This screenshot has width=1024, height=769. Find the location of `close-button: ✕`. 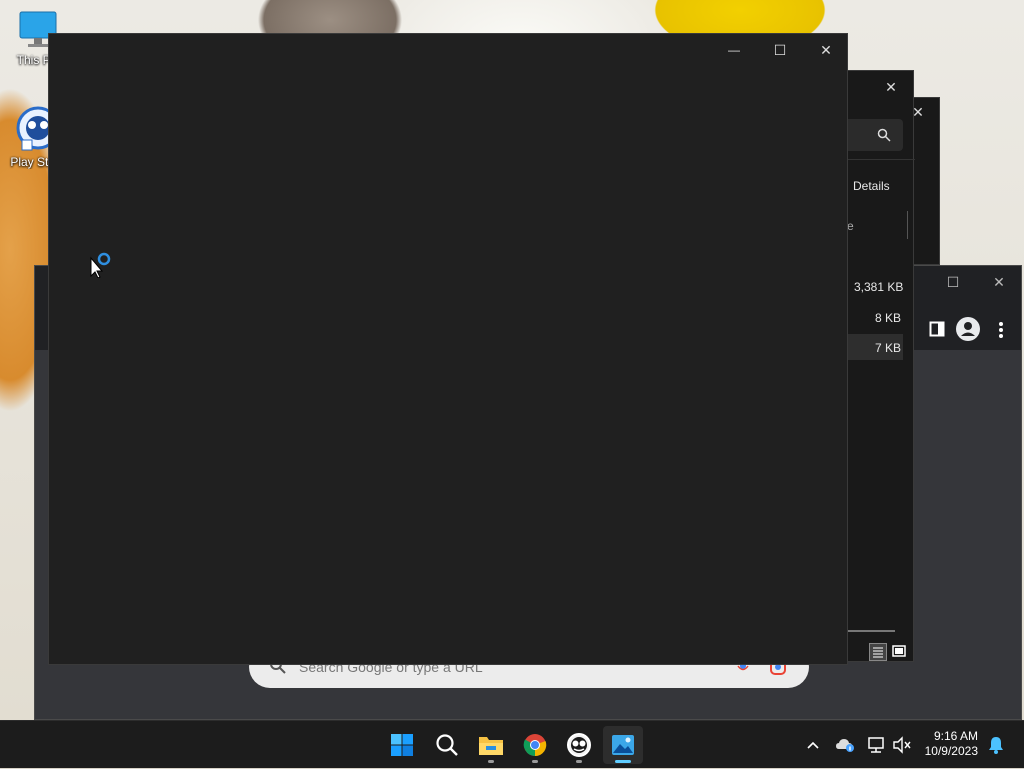

close-button: ✕ is located at coordinates (826, 50).